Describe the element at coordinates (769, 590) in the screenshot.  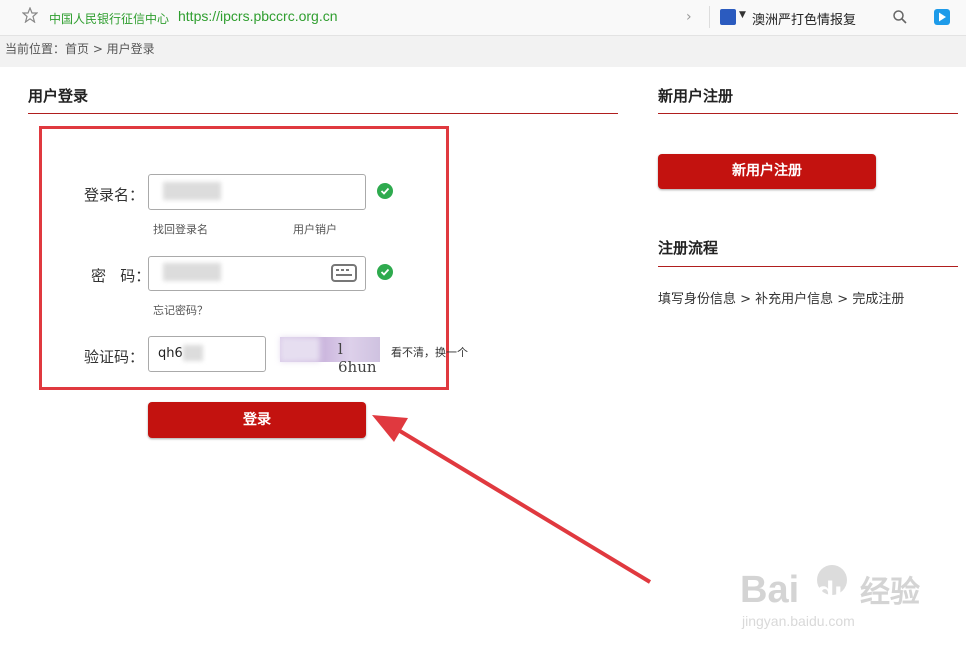
I see `svg-text: Bai` at that location.